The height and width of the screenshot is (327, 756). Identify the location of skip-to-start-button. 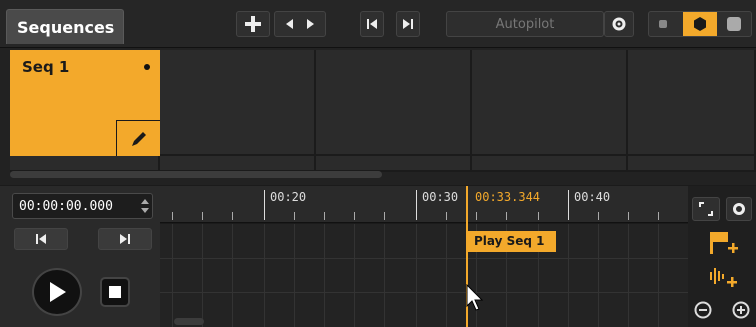
(372, 24).